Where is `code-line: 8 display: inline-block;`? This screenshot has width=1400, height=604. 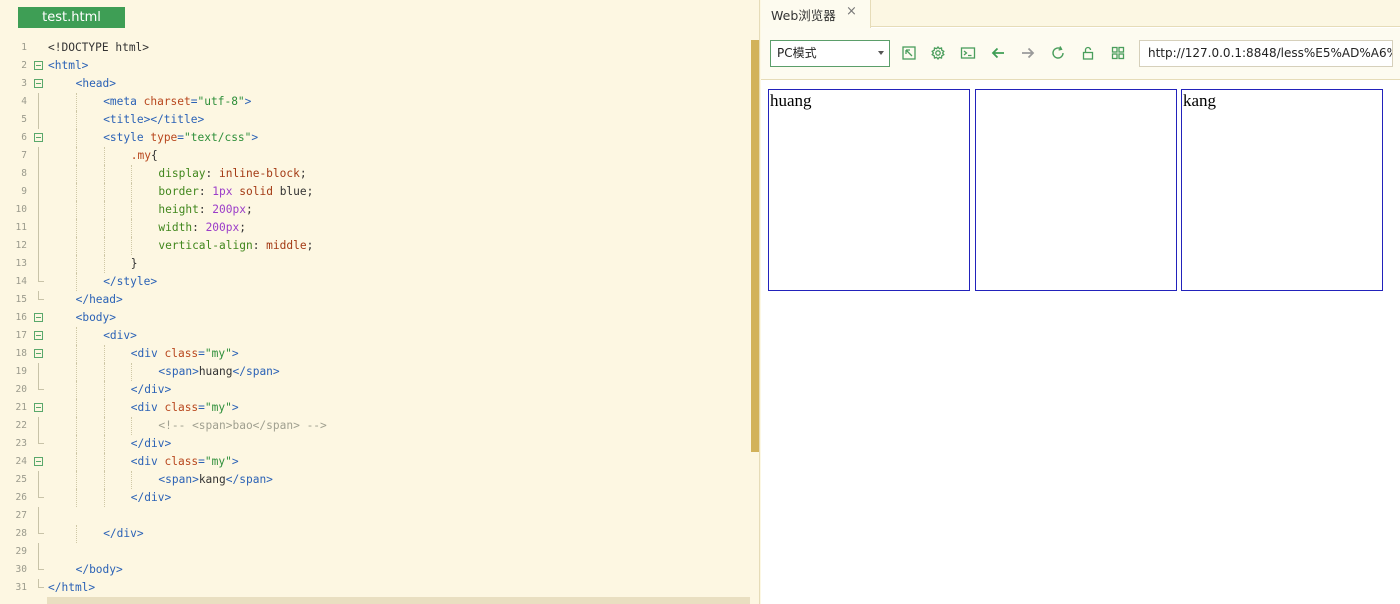
code-line: 8 display: inline-block; is located at coordinates (375, 174).